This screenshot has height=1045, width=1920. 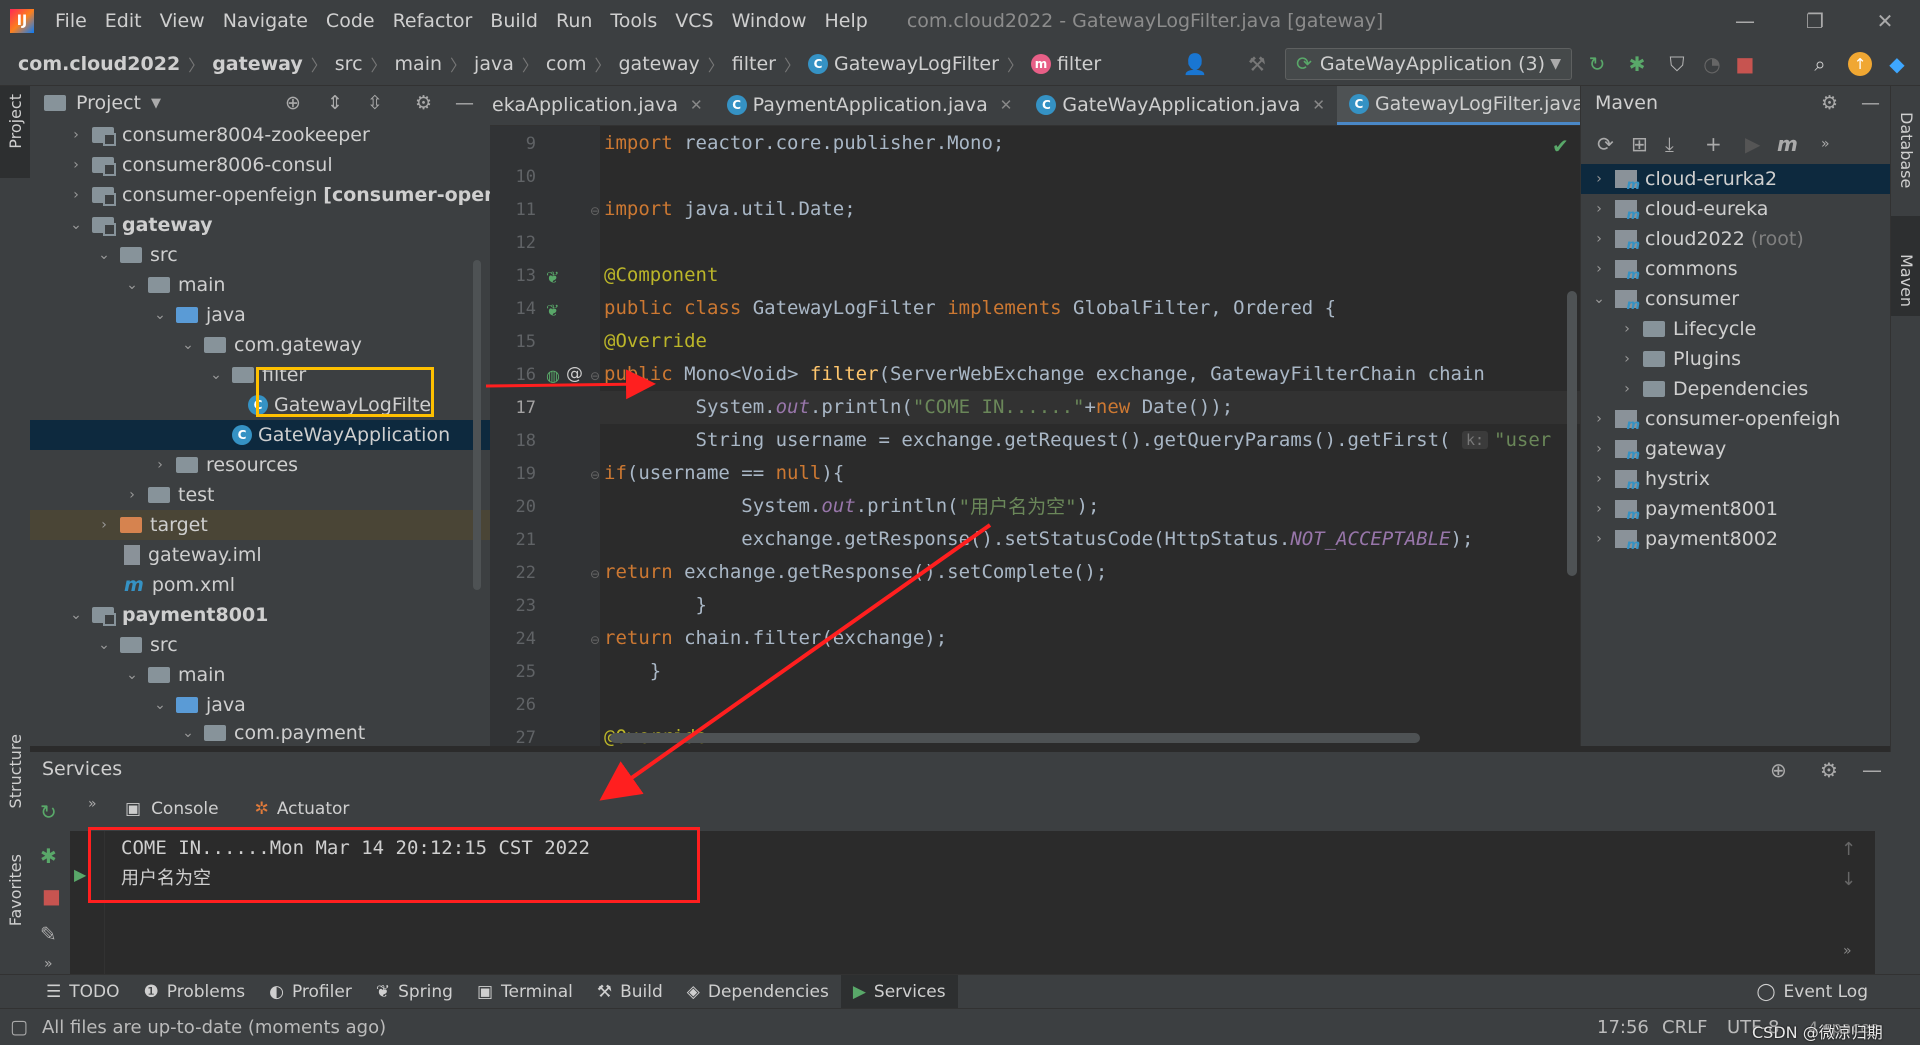 What do you see at coordinates (1848, 849) in the screenshot?
I see `scroll-up-icon: ↑` at bounding box center [1848, 849].